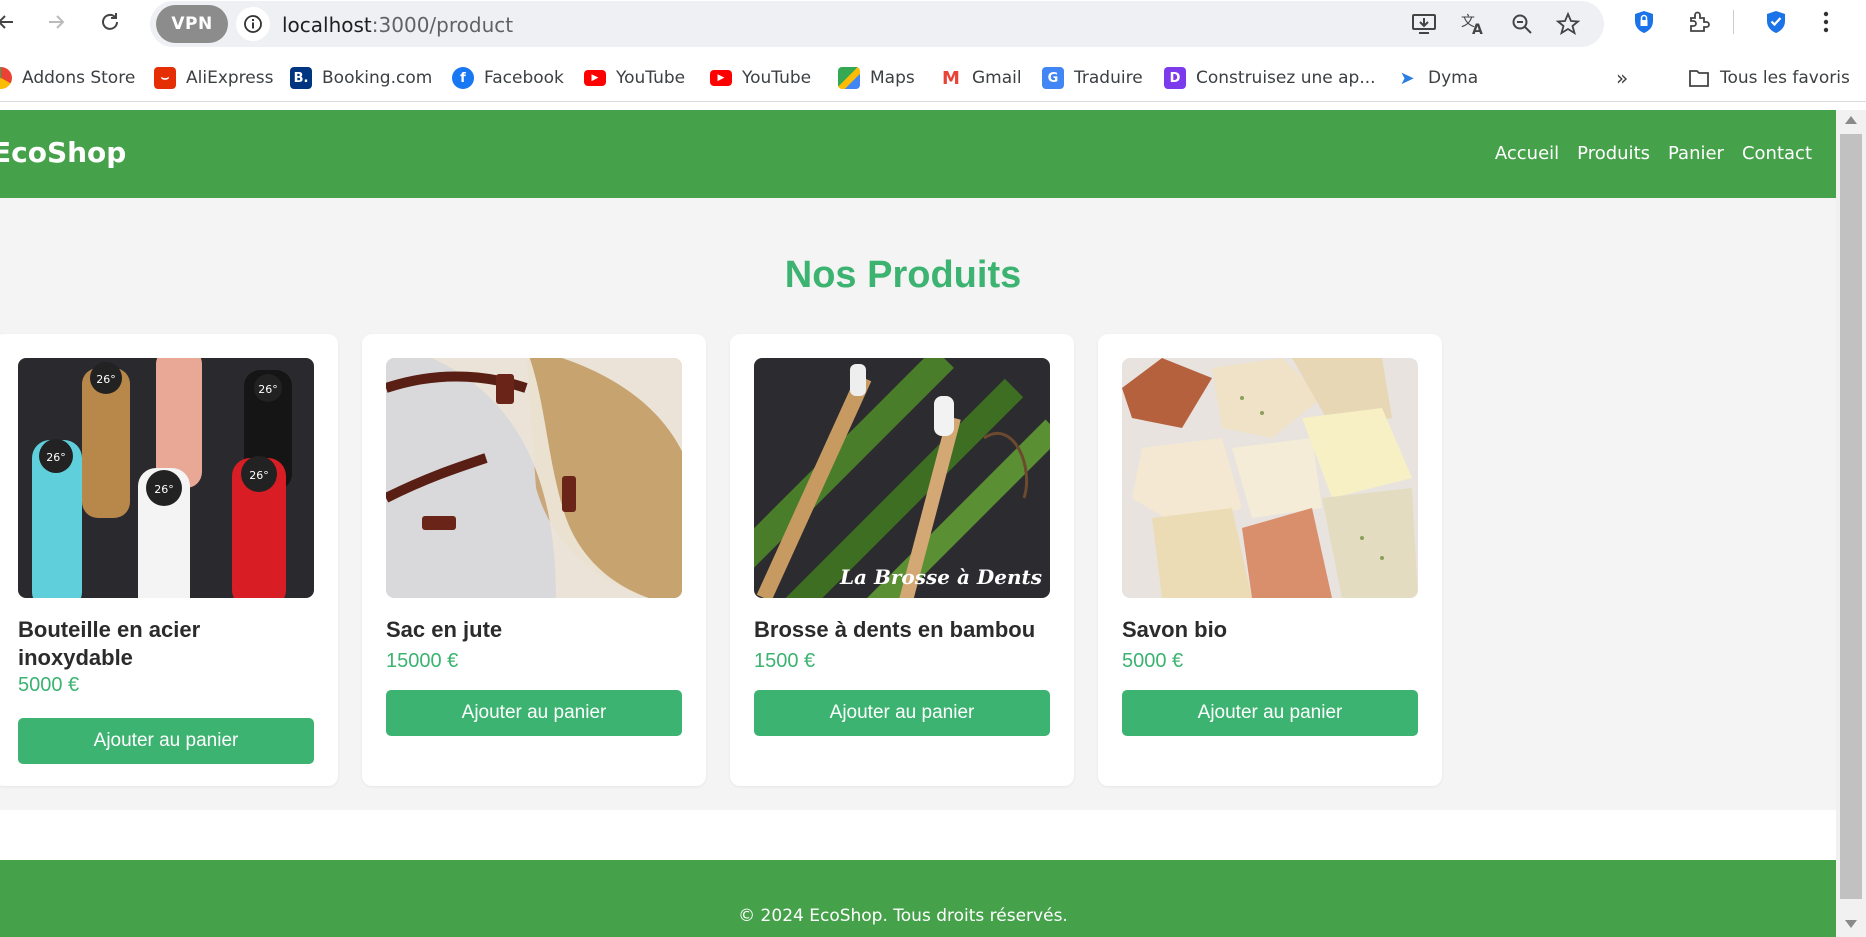 This screenshot has height=937, width=1866. I want to click on product-name: Brosse à dents en bambou, so click(904, 630).